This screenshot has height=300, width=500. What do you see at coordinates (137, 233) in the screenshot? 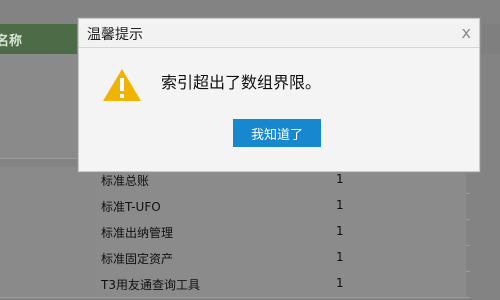
I see `table-cell-name: 标准出纳管理` at bounding box center [137, 233].